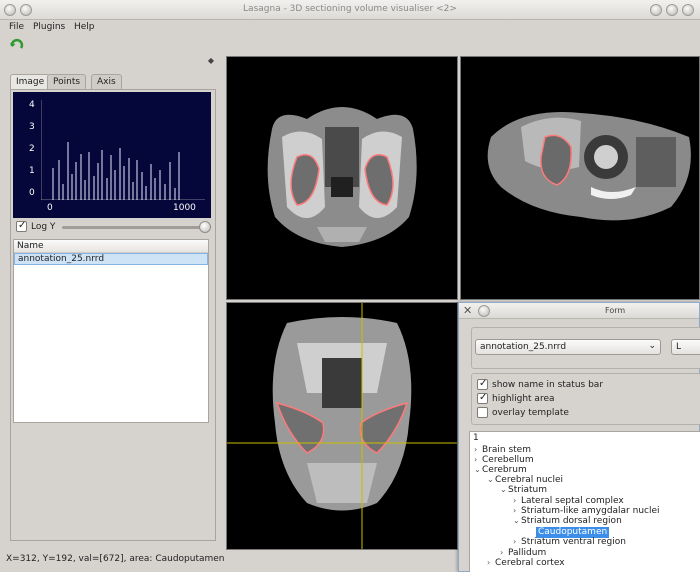  I want to click on load-button: L, so click(685, 347).